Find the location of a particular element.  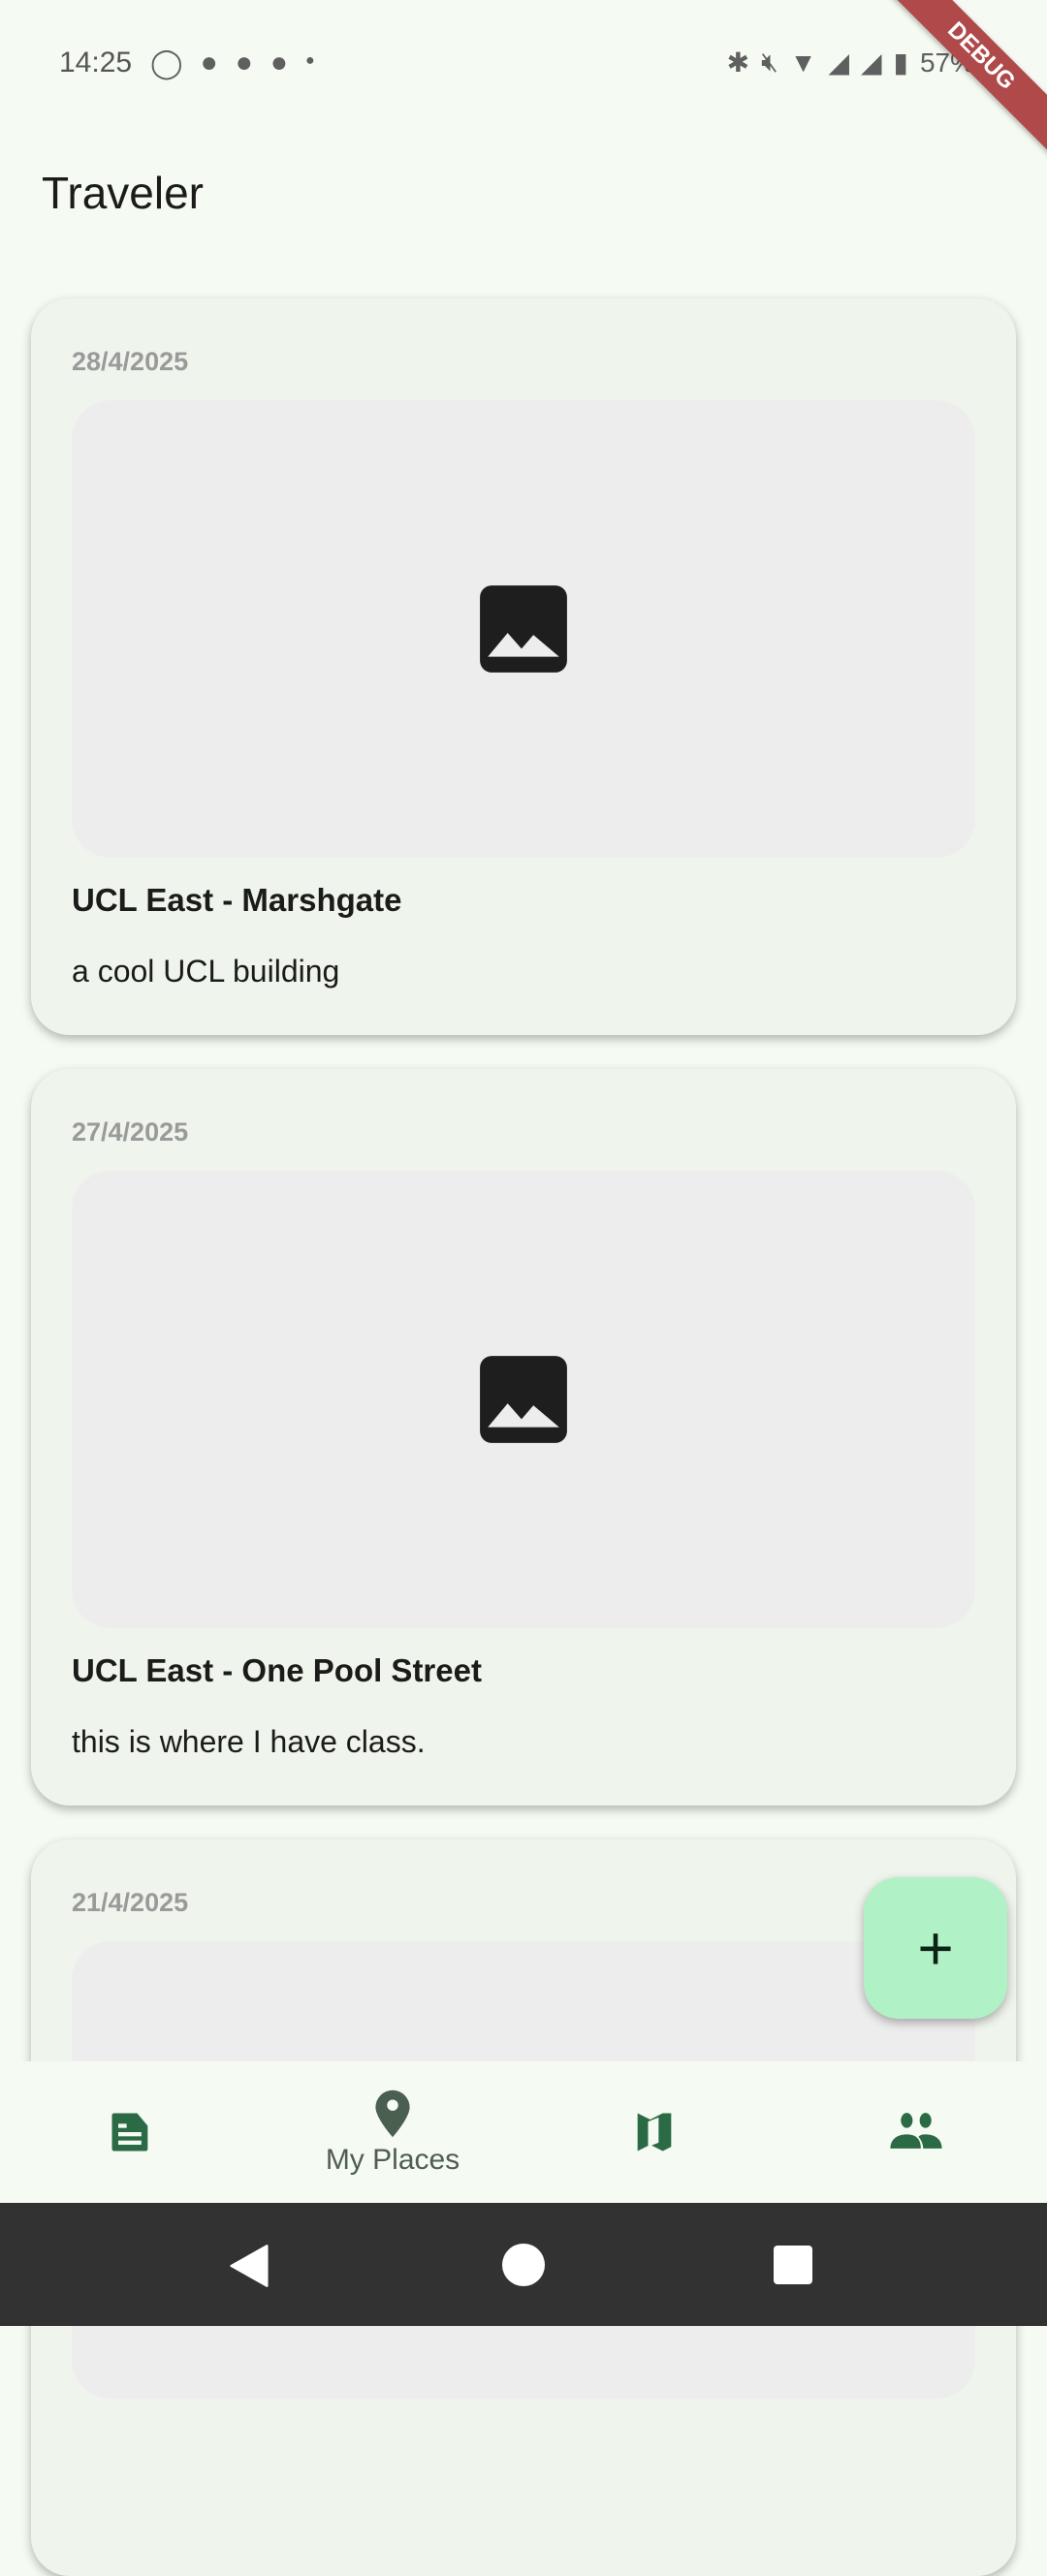

place-icon is located at coordinates (392, 2113).